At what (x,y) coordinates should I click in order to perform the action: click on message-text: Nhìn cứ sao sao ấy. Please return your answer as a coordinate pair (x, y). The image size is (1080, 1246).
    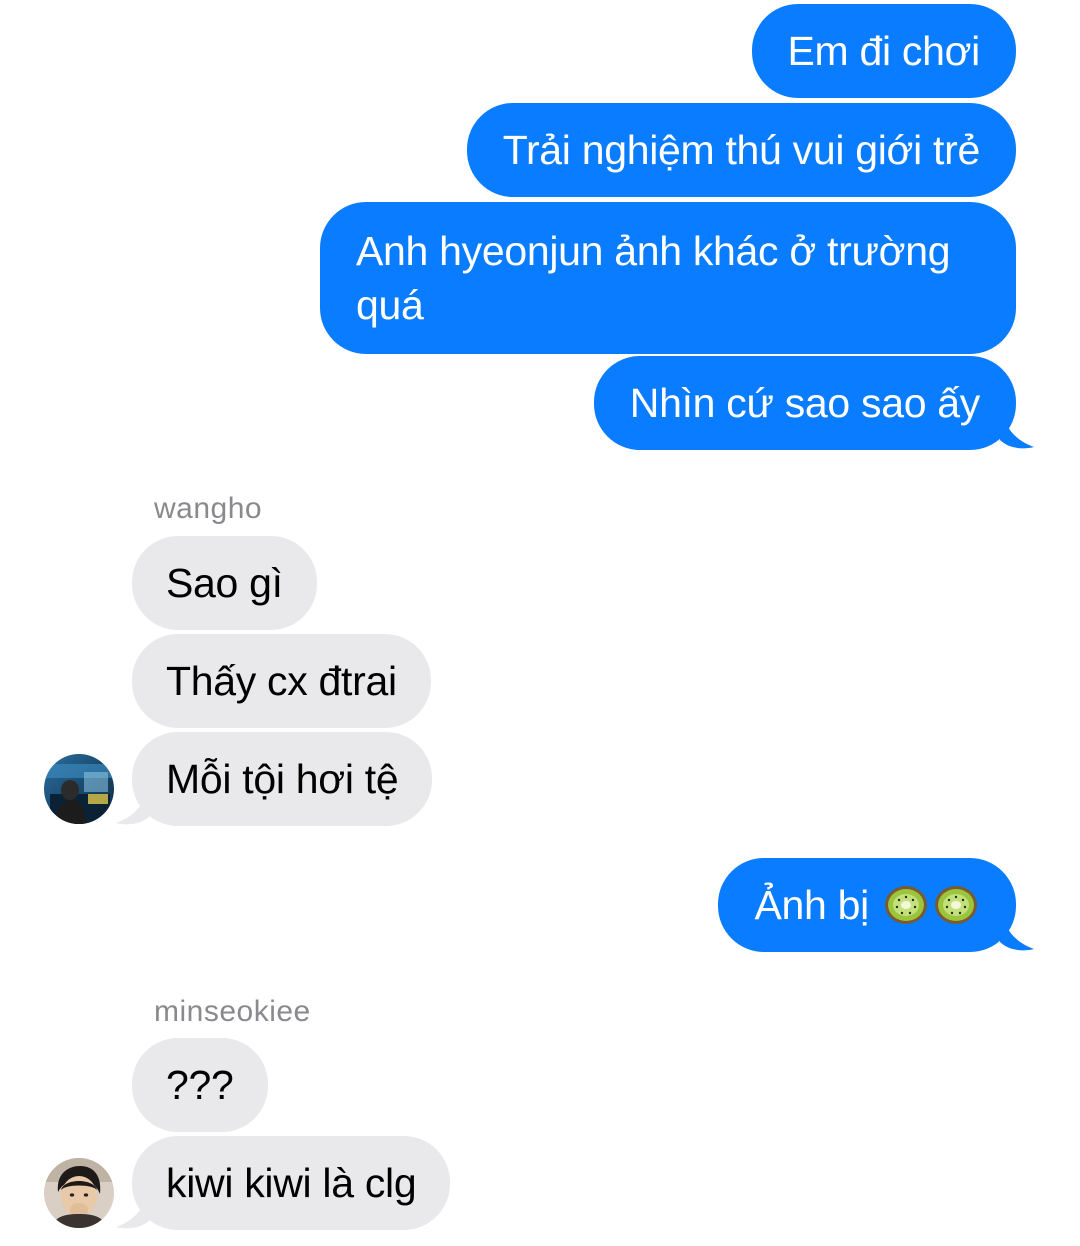
    Looking at the image, I should click on (805, 403).